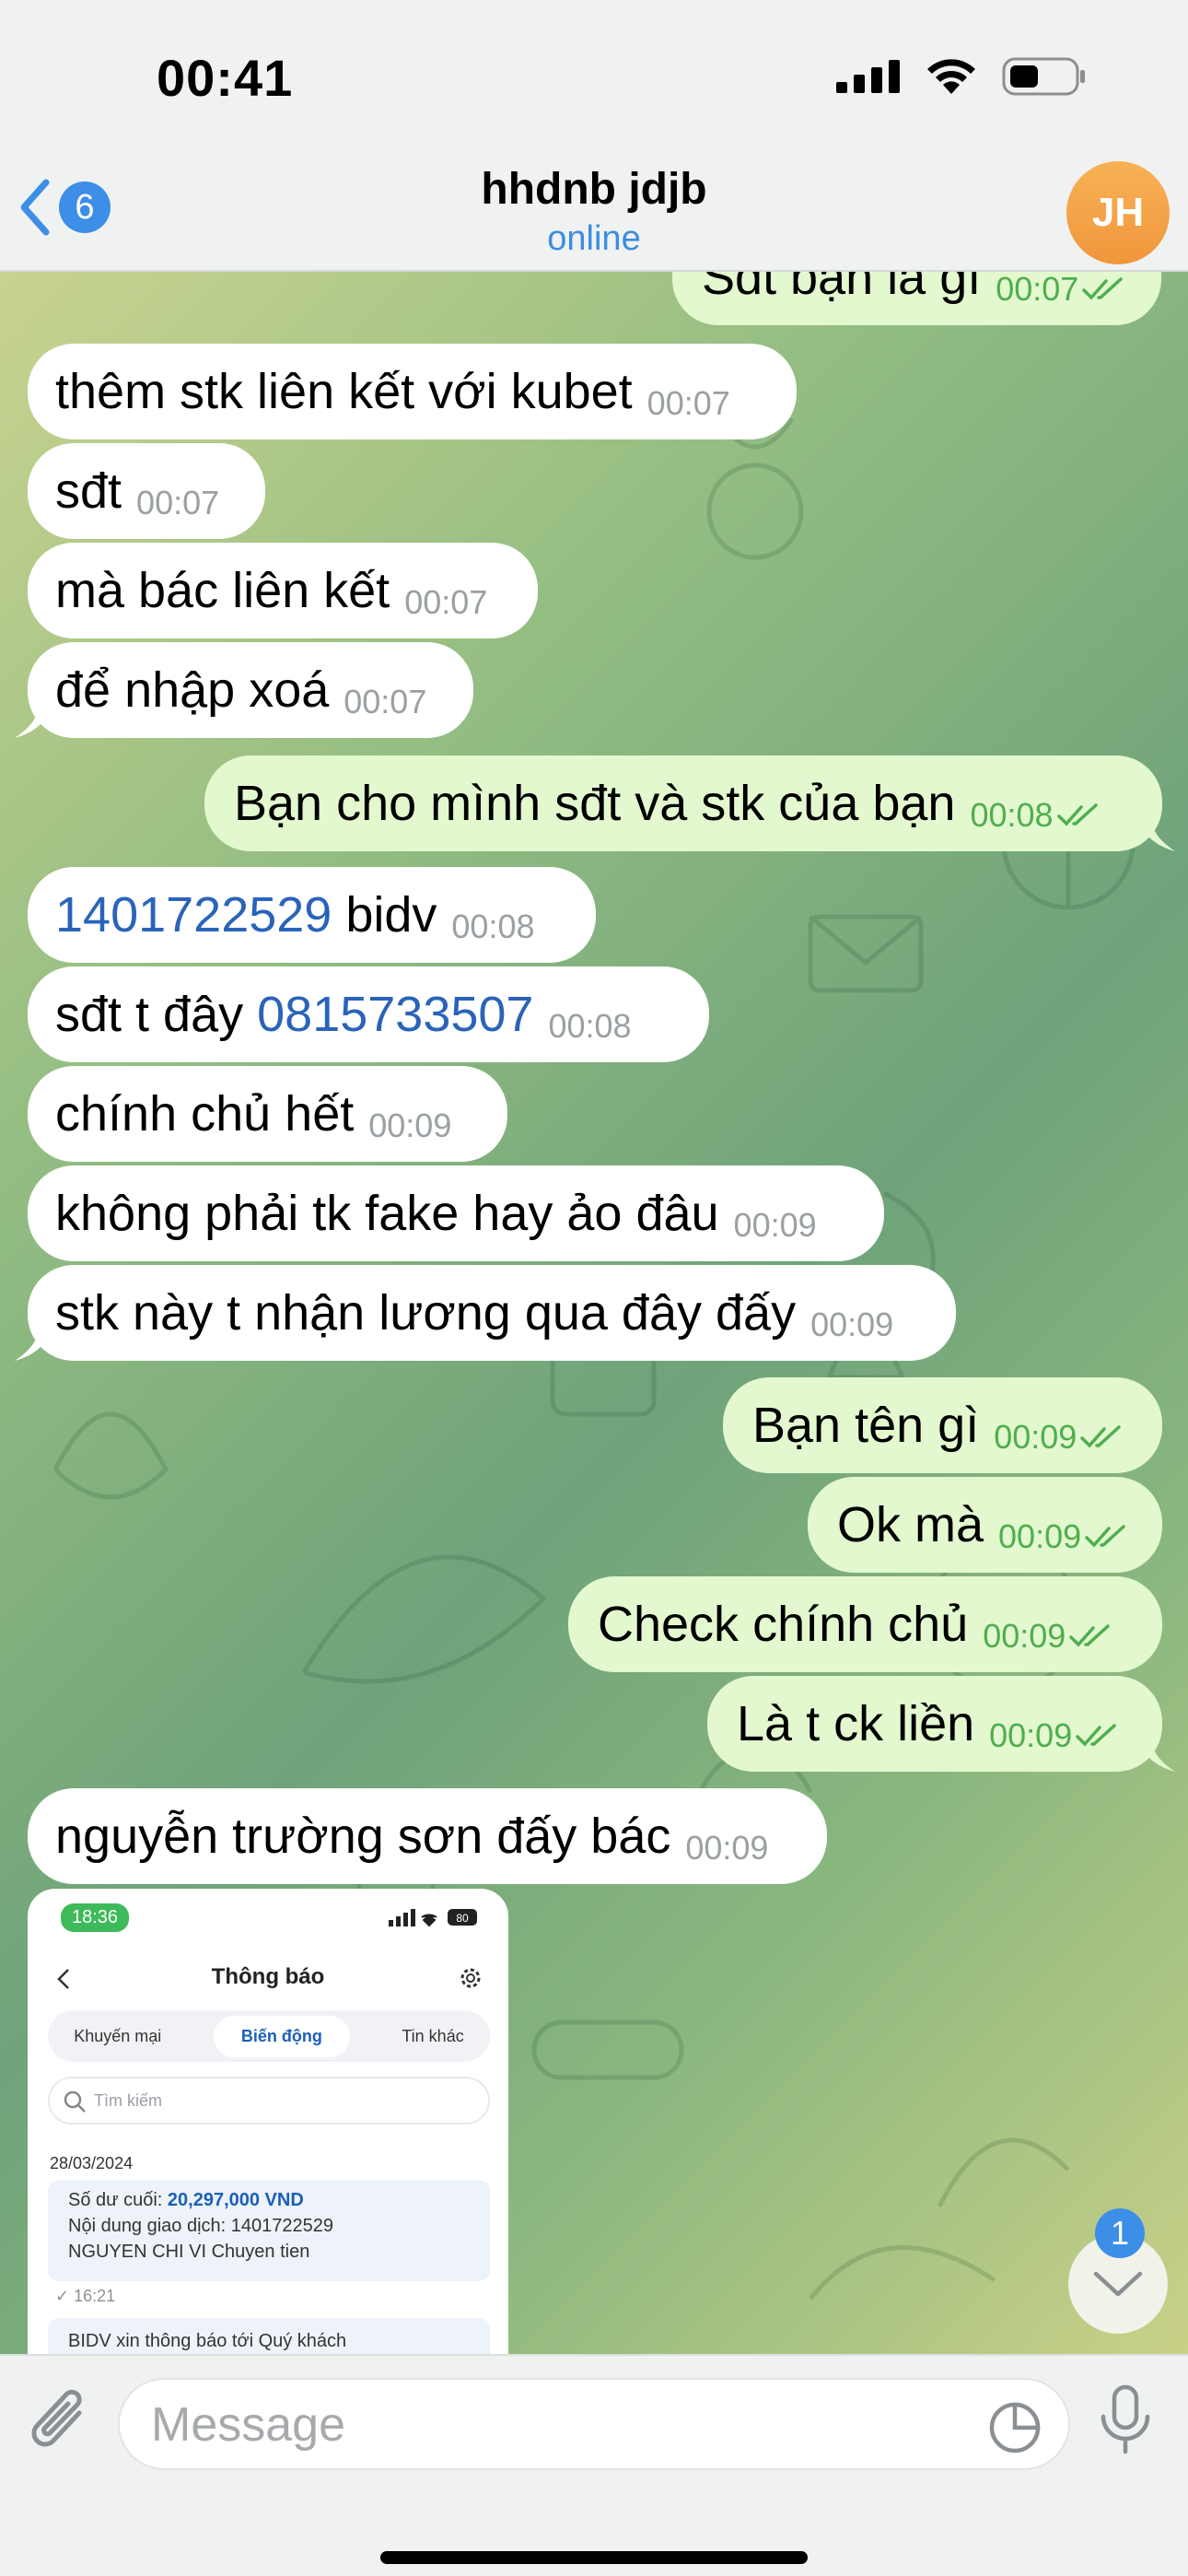 This screenshot has height=2576, width=1188. What do you see at coordinates (235, 2200) in the screenshot?
I see `photo-balance-value: 20,297,000 VND` at bounding box center [235, 2200].